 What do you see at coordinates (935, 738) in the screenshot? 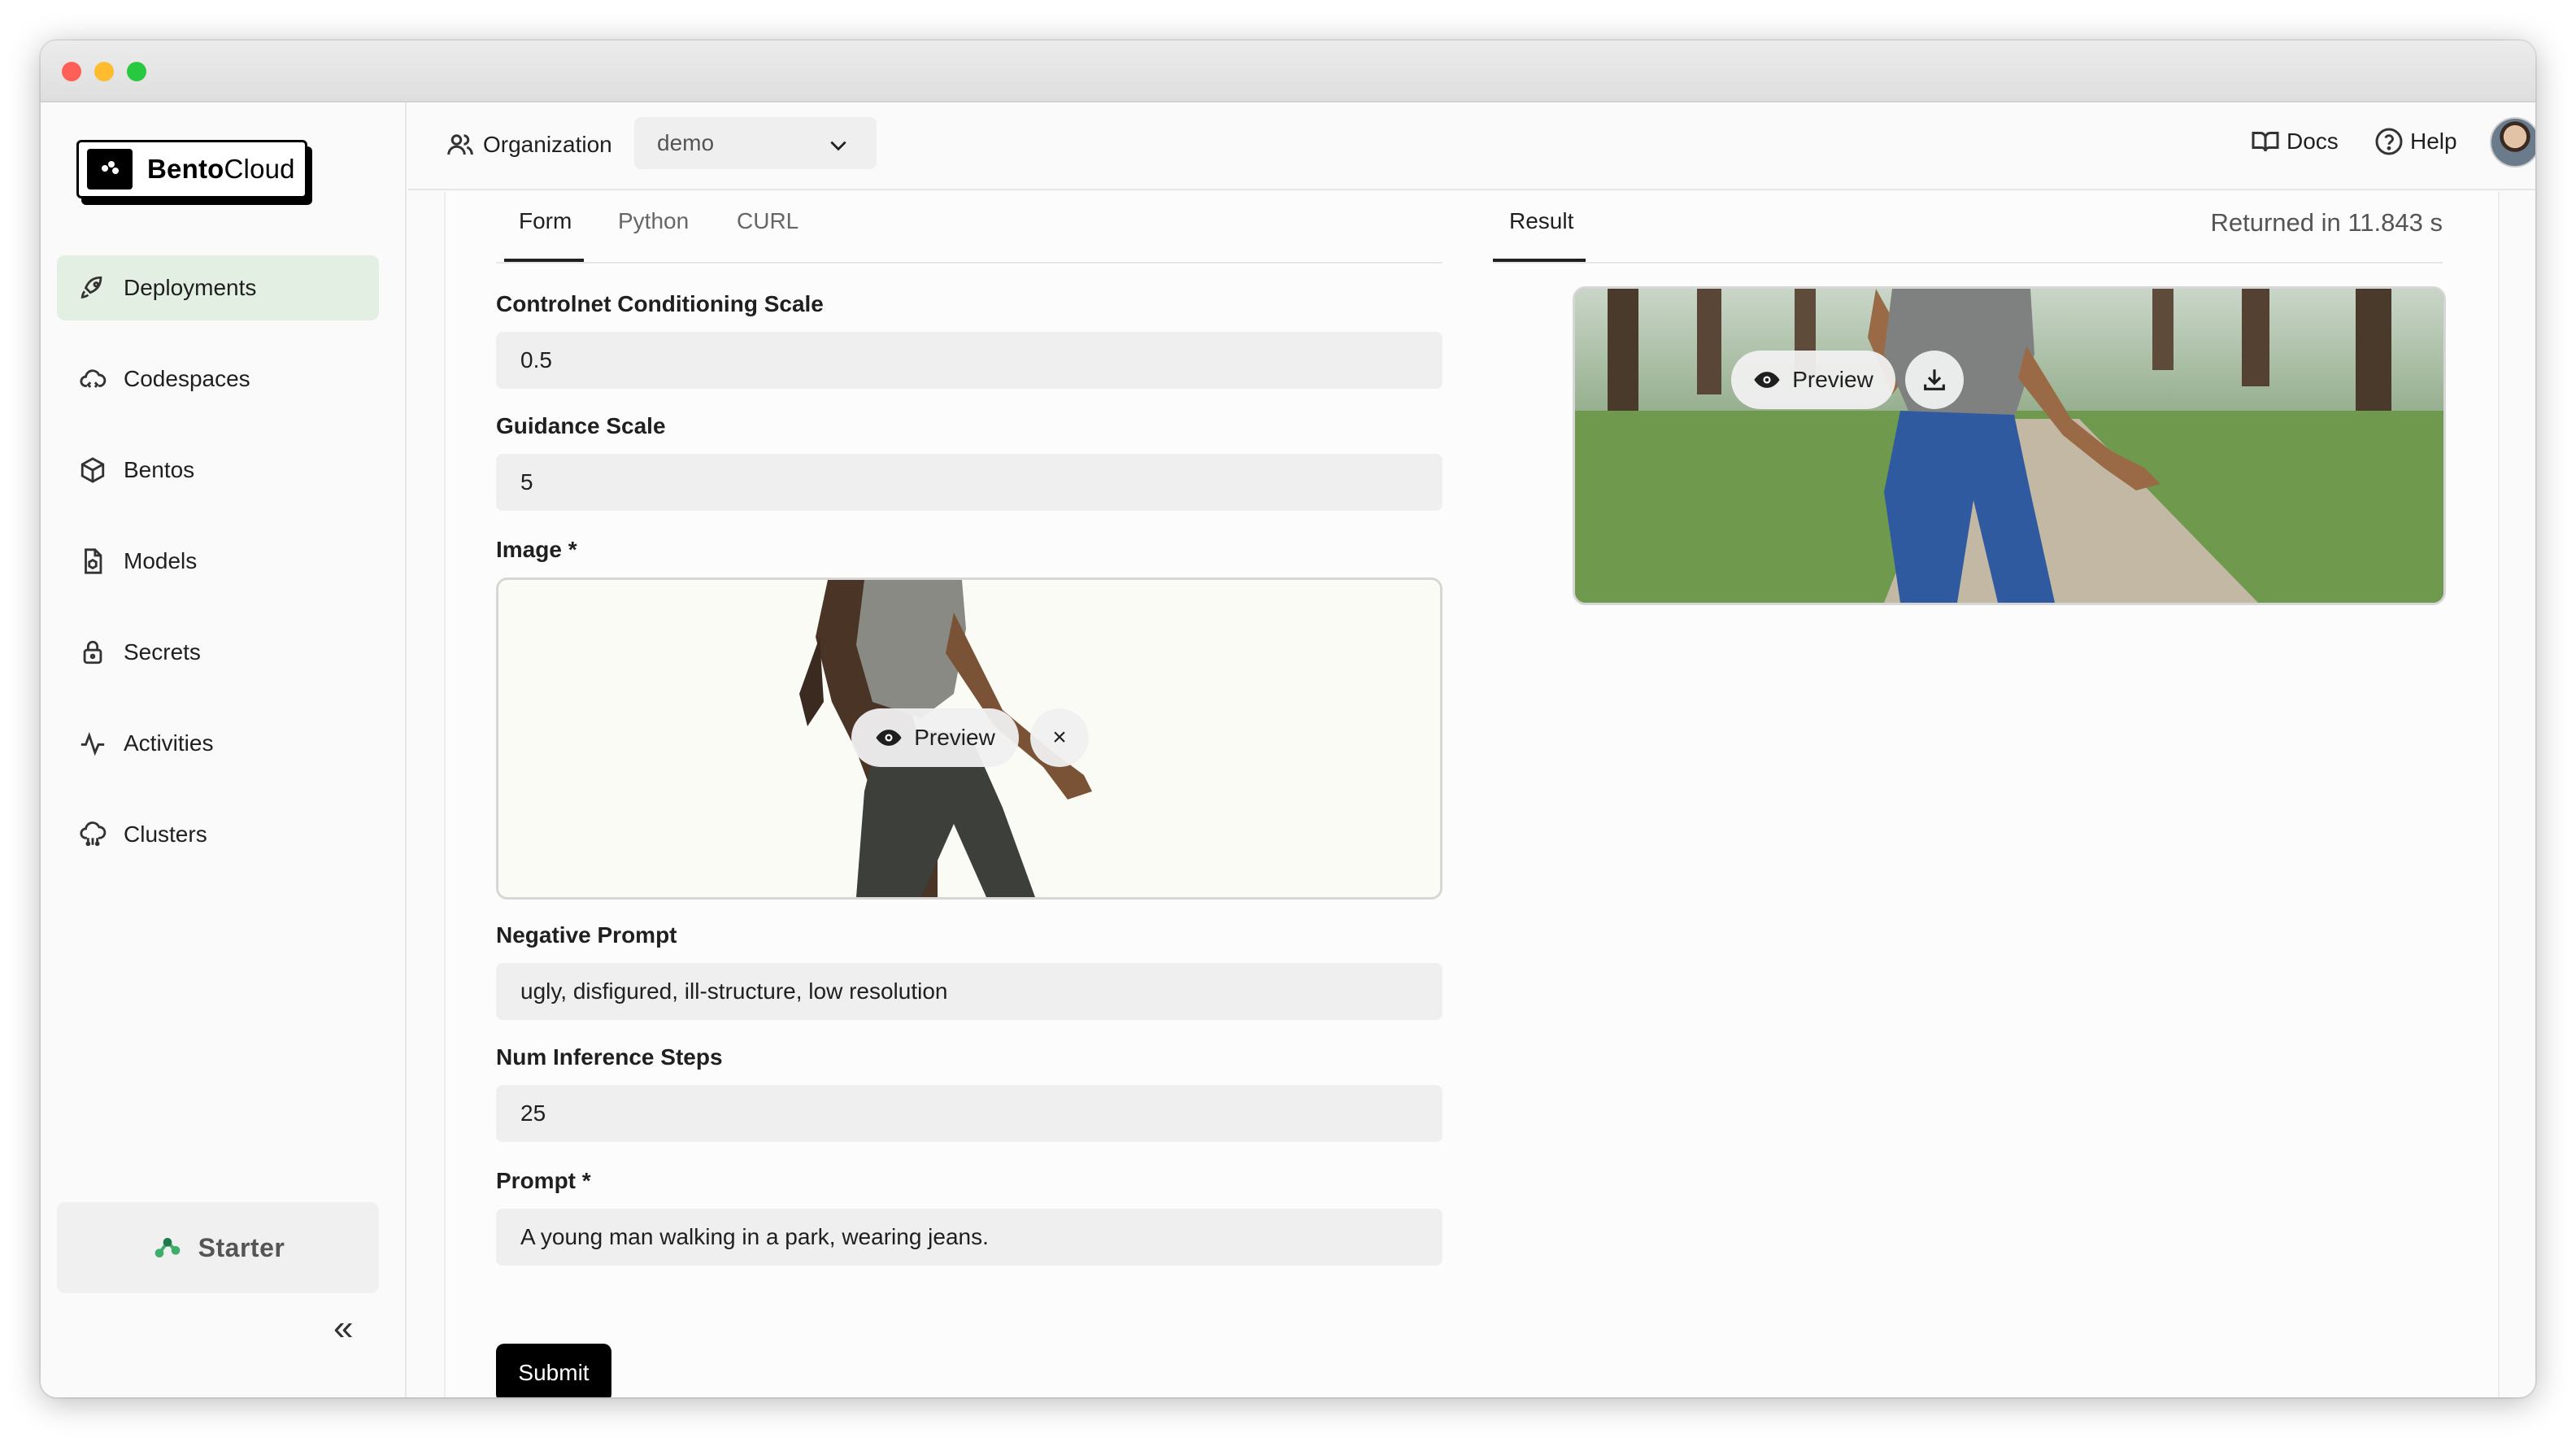
I see `image-preview-button: Preview` at bounding box center [935, 738].